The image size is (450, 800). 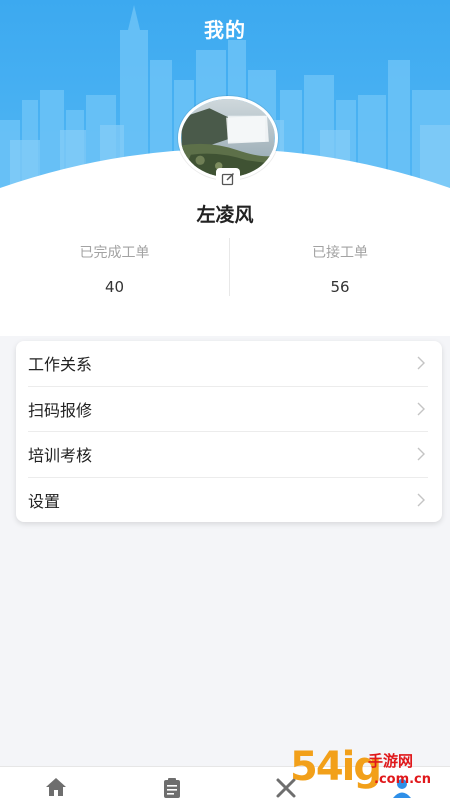 I want to click on edit-profile-button, so click(x=228, y=179).